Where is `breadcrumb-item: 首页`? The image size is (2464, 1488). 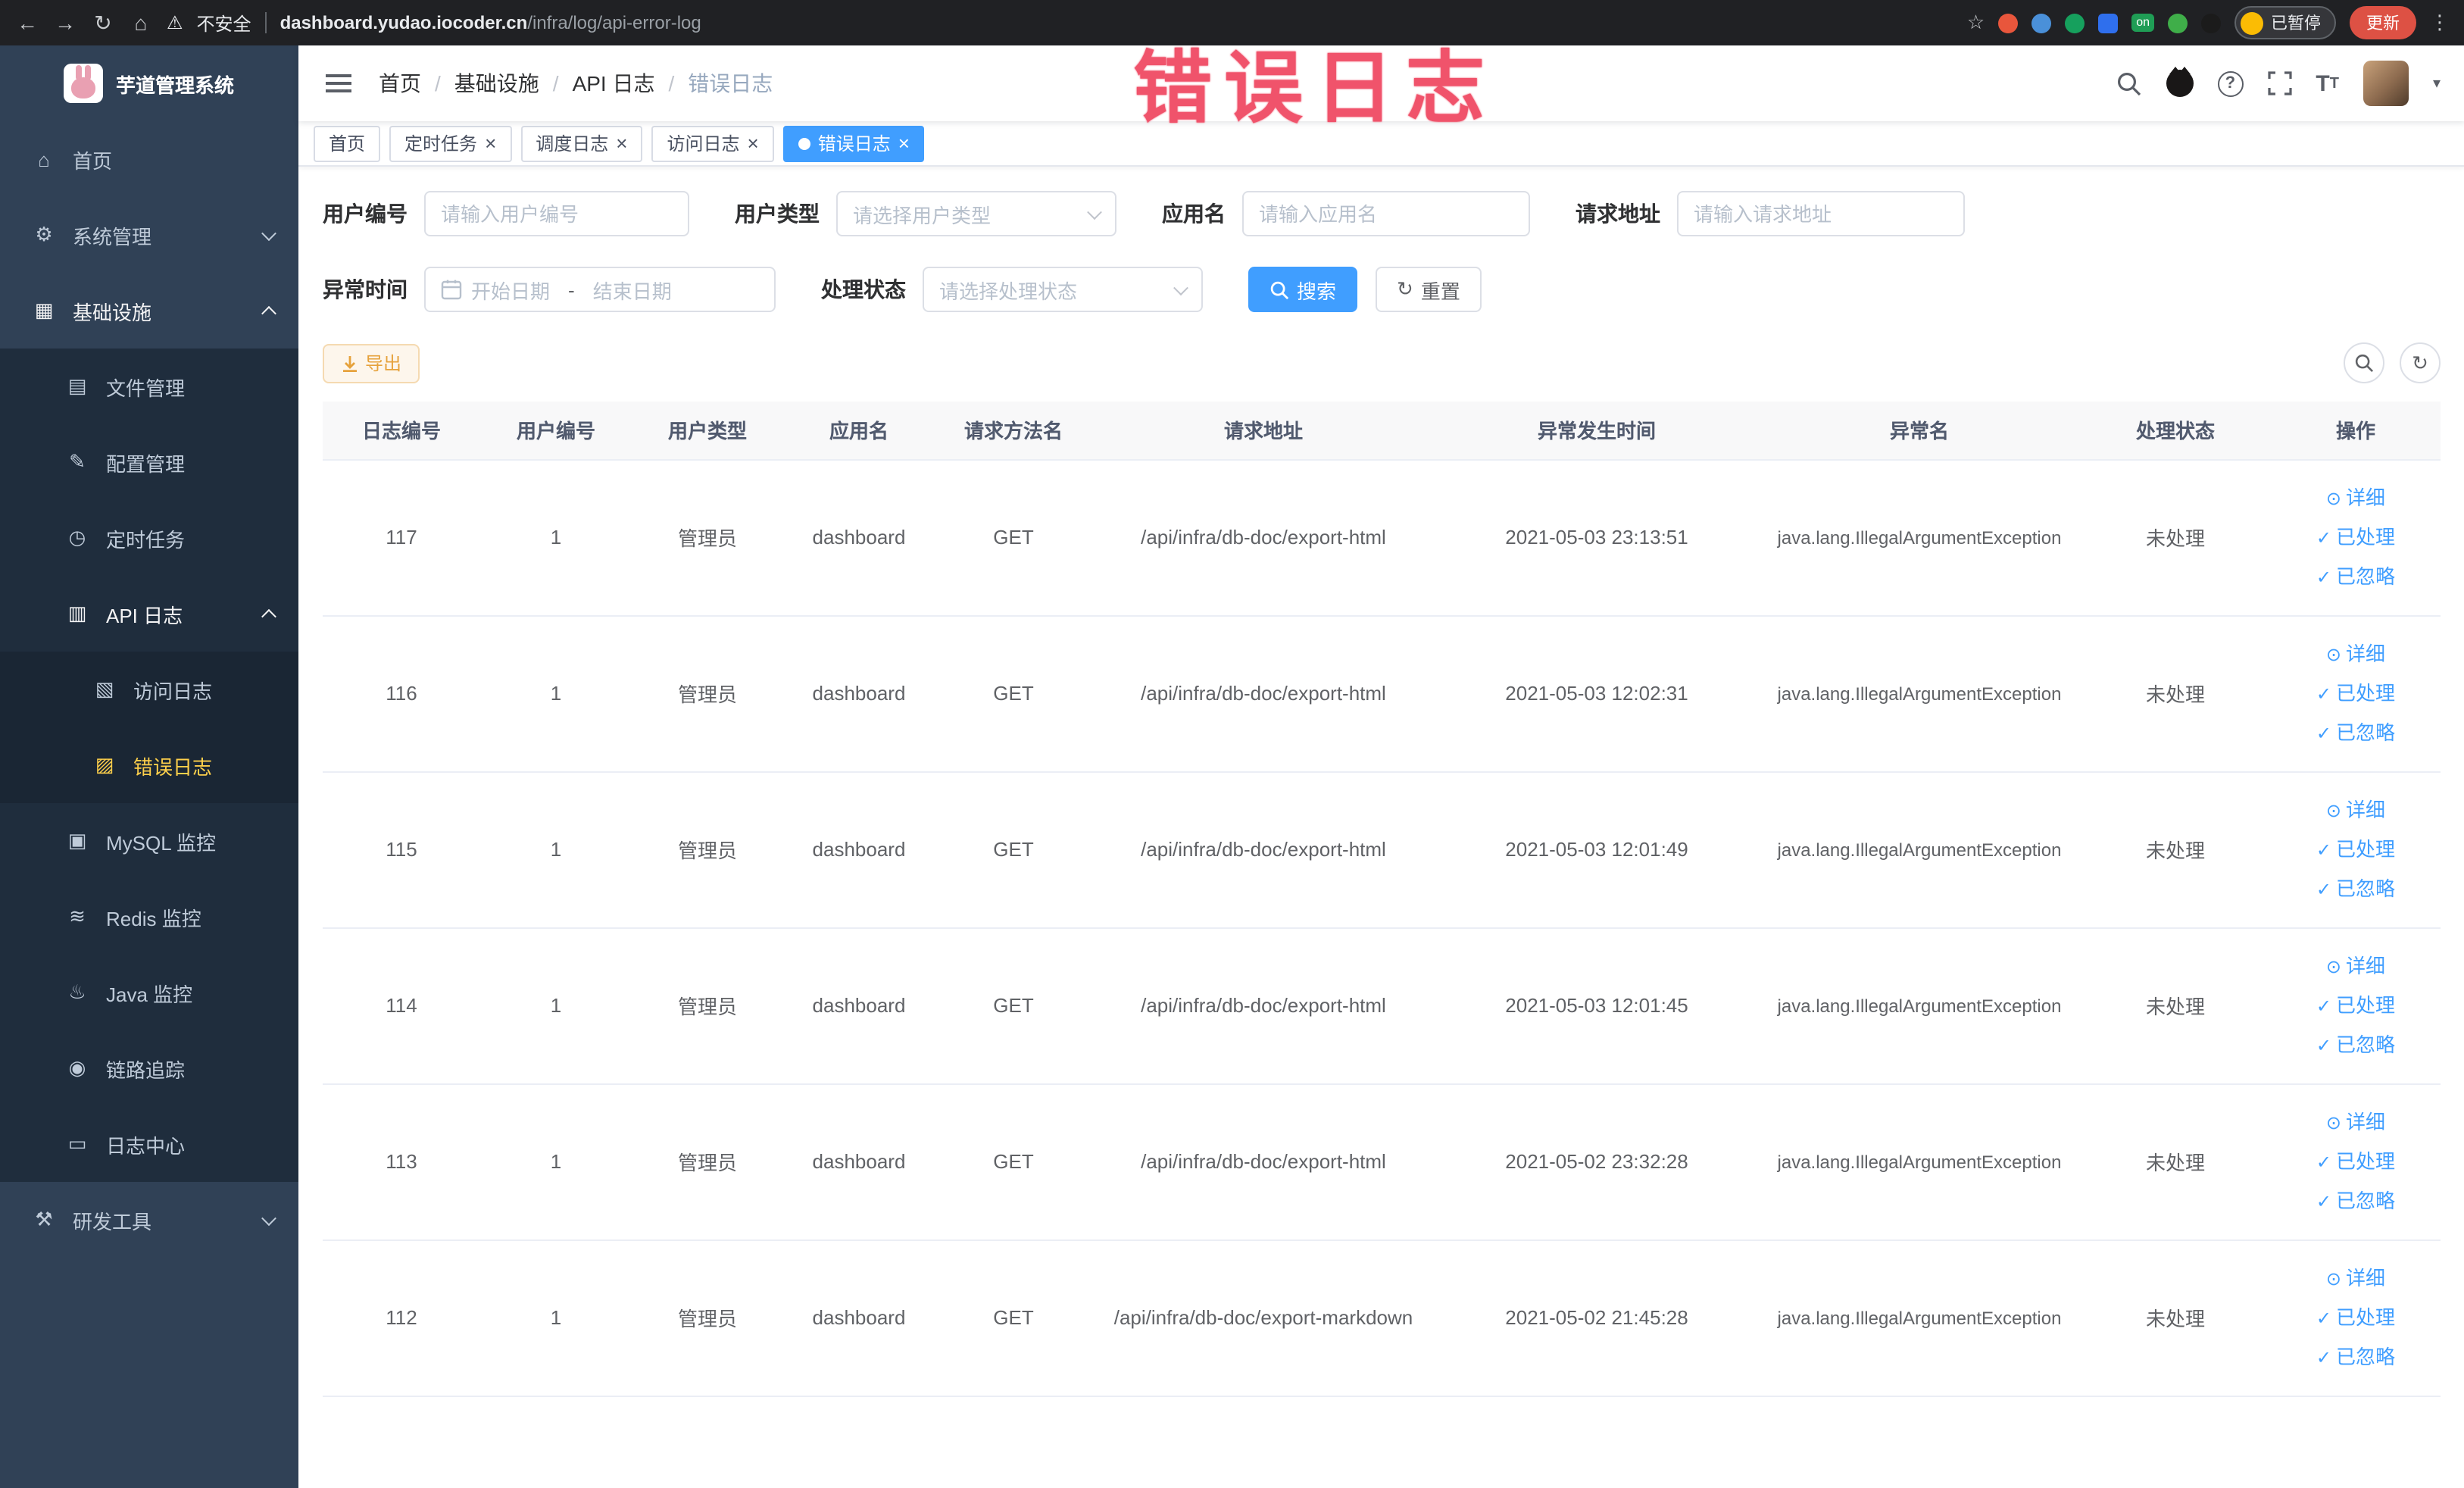
breadcrumb-item: 首页 is located at coordinates (400, 83).